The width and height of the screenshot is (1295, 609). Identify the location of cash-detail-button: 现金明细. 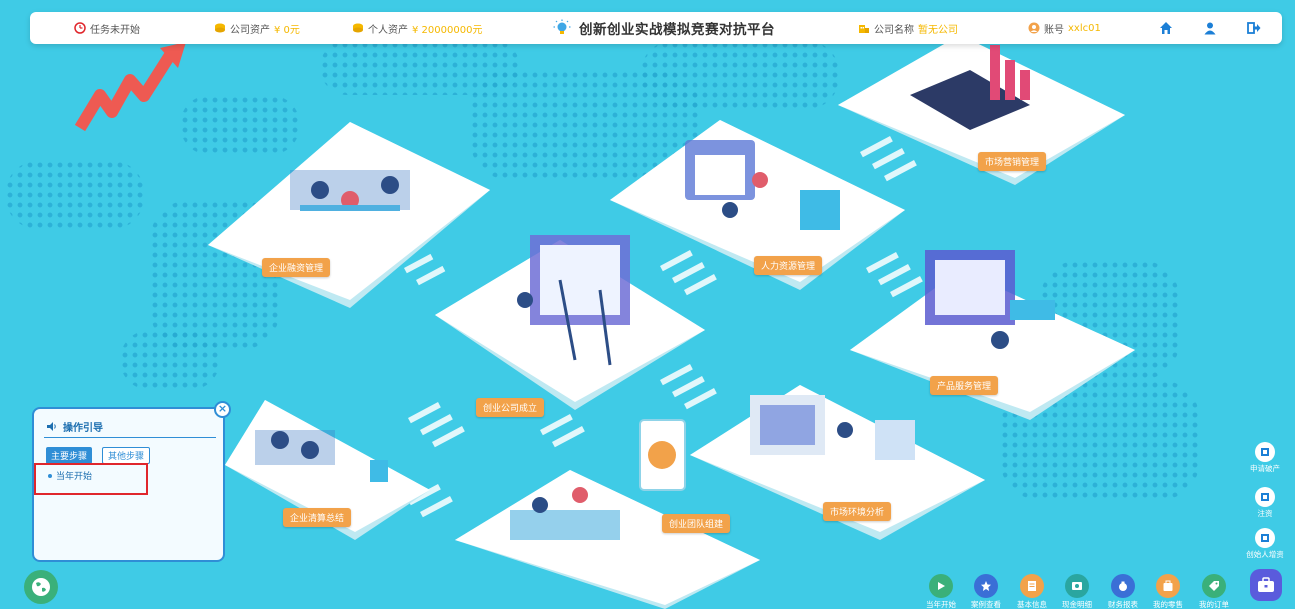
(1077, 591).